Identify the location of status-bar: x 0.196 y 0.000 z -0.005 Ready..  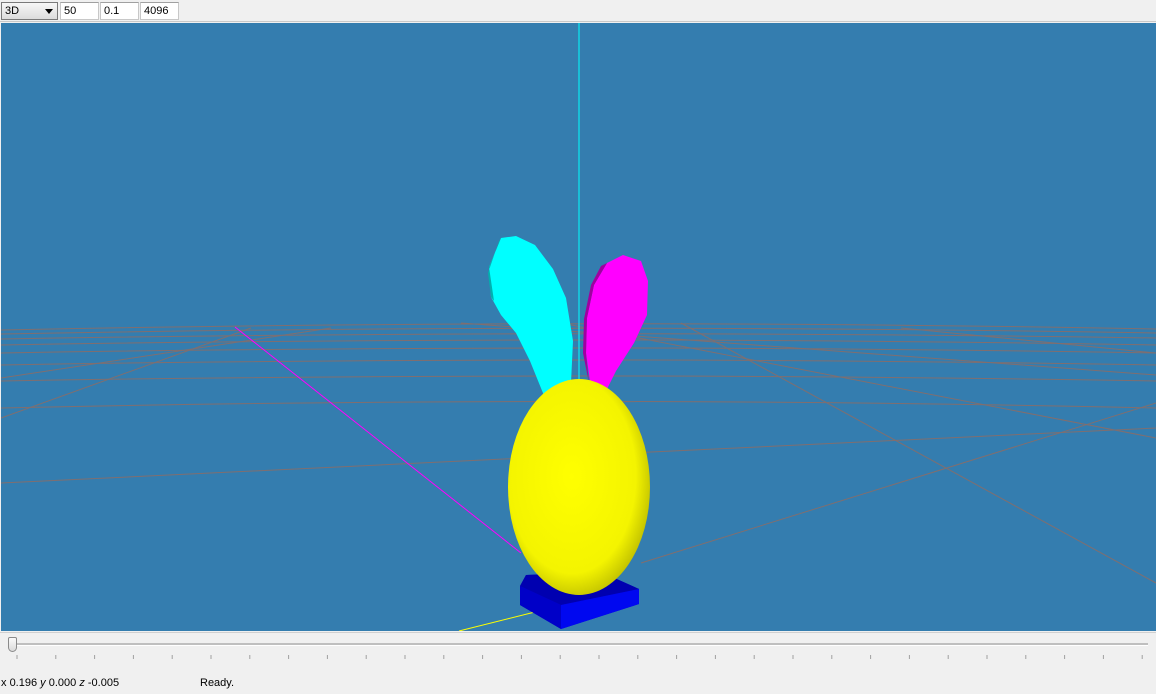
(578, 684).